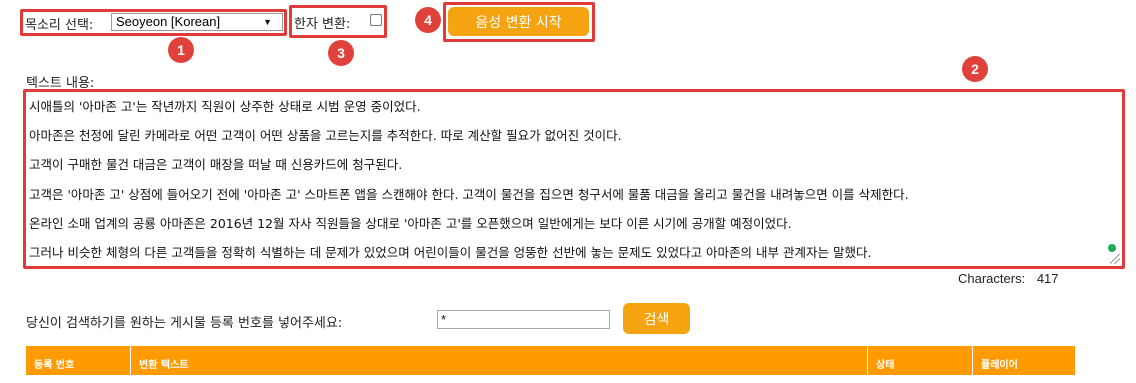 This screenshot has width=1136, height=383. I want to click on search-button: 검색, so click(656, 318).